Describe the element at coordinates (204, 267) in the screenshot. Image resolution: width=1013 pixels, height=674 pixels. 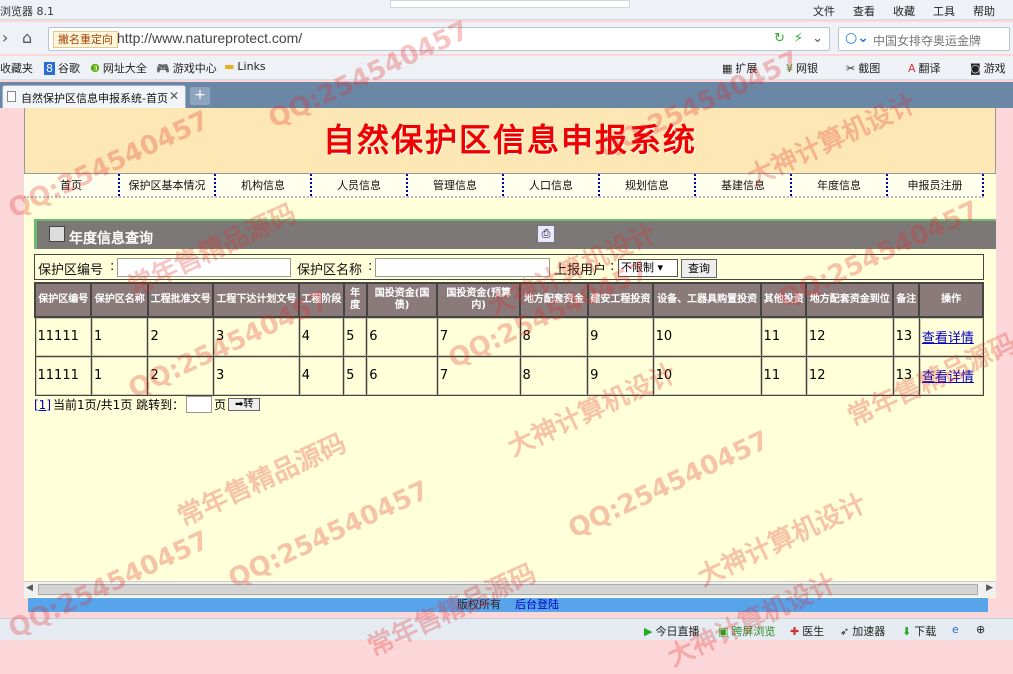
I see `reserve-id-input` at that location.